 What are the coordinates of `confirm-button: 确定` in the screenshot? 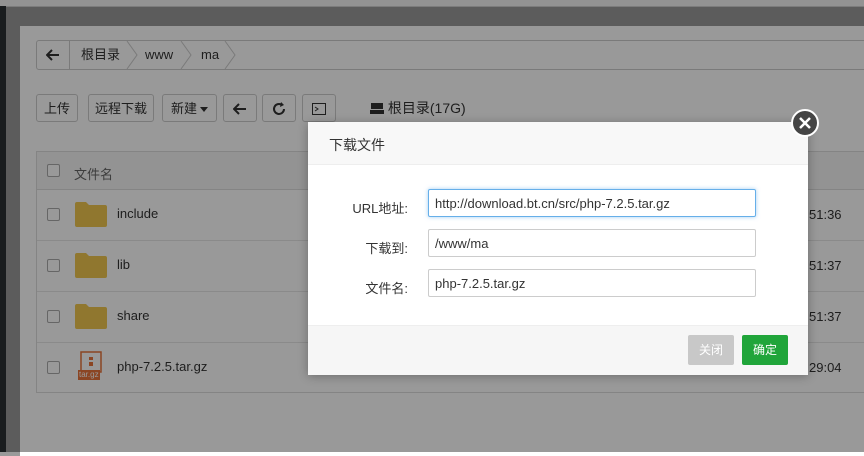 It's located at (765, 350).